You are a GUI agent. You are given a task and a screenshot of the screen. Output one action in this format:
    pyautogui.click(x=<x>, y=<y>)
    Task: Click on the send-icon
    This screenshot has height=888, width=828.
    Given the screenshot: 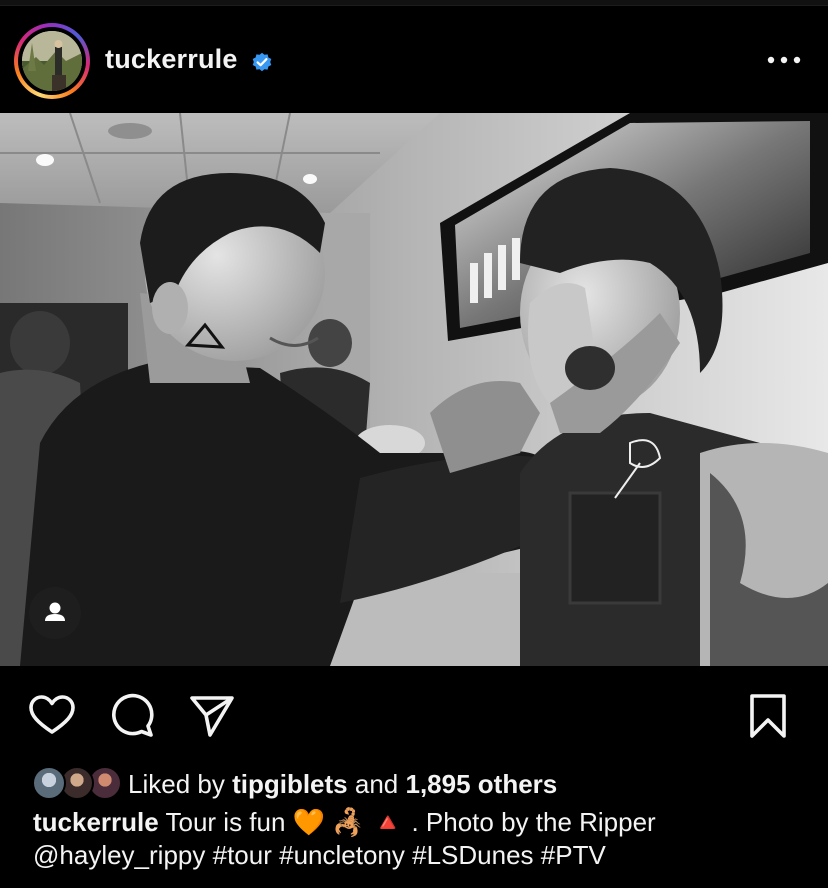 What is the action you would take?
    pyautogui.click(x=212, y=716)
    